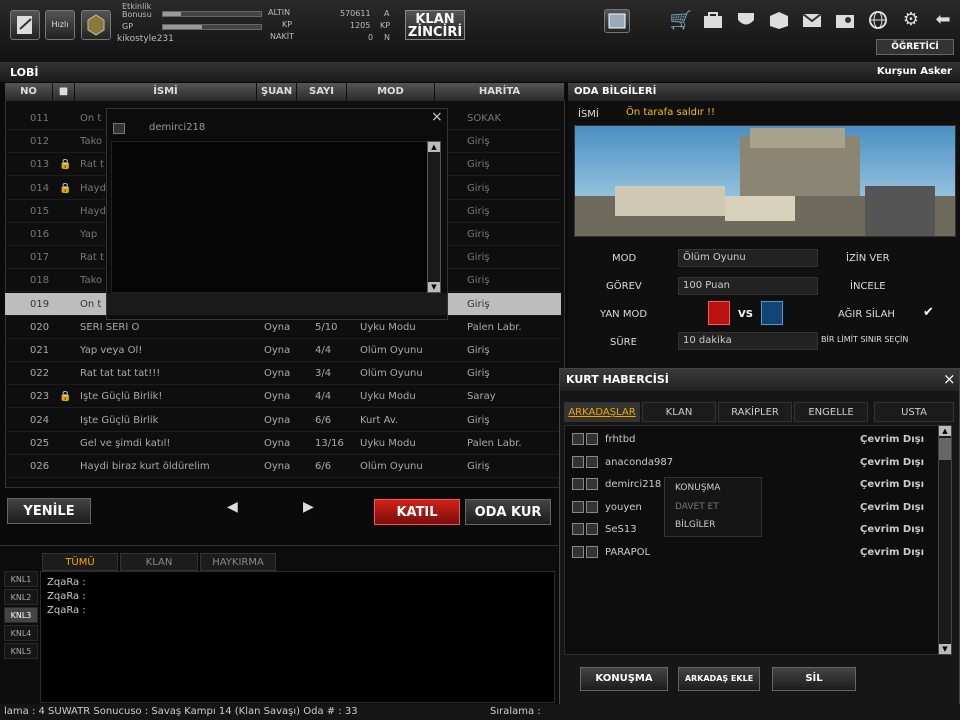 Image resolution: width=960 pixels, height=720 pixels. What do you see at coordinates (755, 530) in the screenshot?
I see `friend-row: SeS13 Çevrim Dışı` at bounding box center [755, 530].